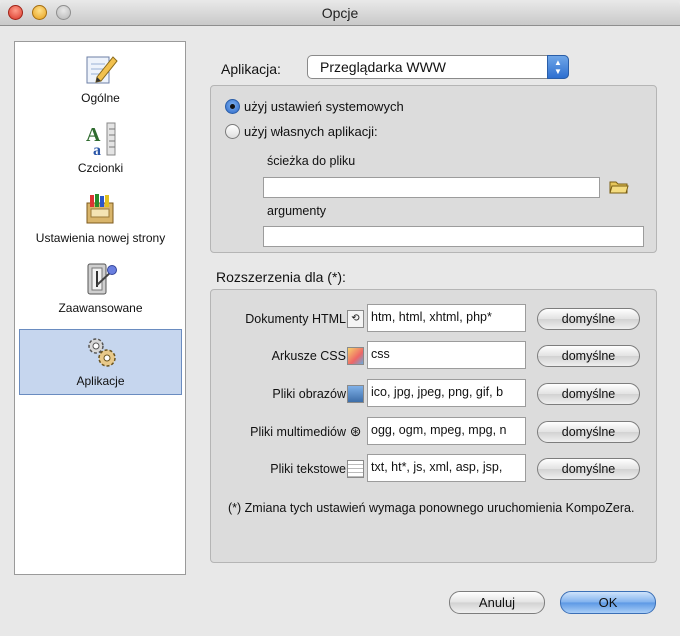 Image resolution: width=680 pixels, height=636 pixels. Describe the element at coordinates (100, 98) in the screenshot. I see `sidebar-item-label: Ogólne` at that location.